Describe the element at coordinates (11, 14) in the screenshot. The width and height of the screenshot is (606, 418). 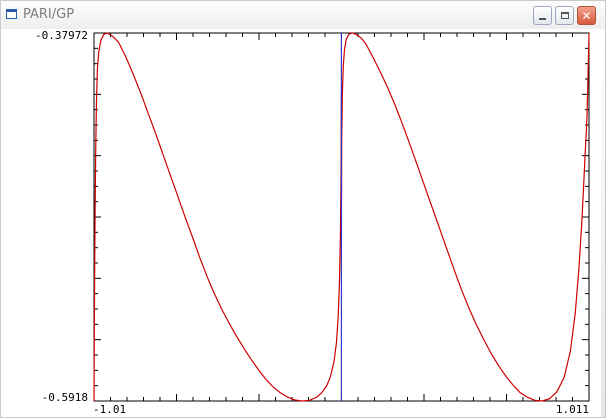
I see `app-icon` at that location.